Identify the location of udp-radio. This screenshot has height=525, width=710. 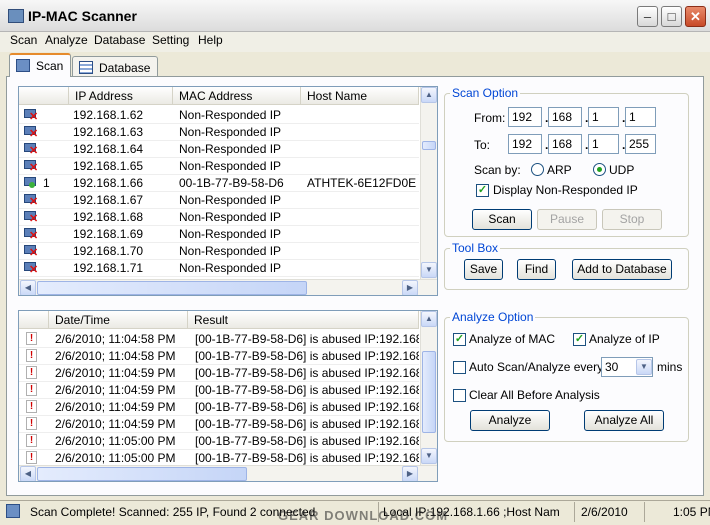
(599, 169).